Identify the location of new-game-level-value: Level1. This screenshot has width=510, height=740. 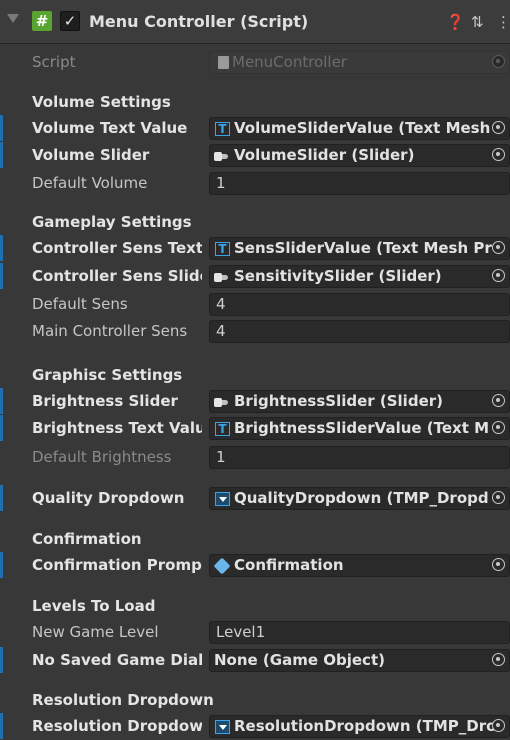
(241, 632).